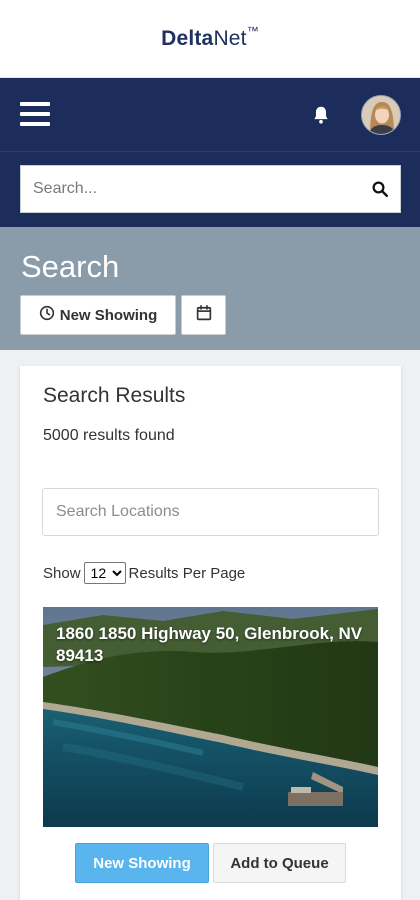 This screenshot has height=900, width=420. I want to click on brand-bar: DeltaNet™, so click(210, 39).